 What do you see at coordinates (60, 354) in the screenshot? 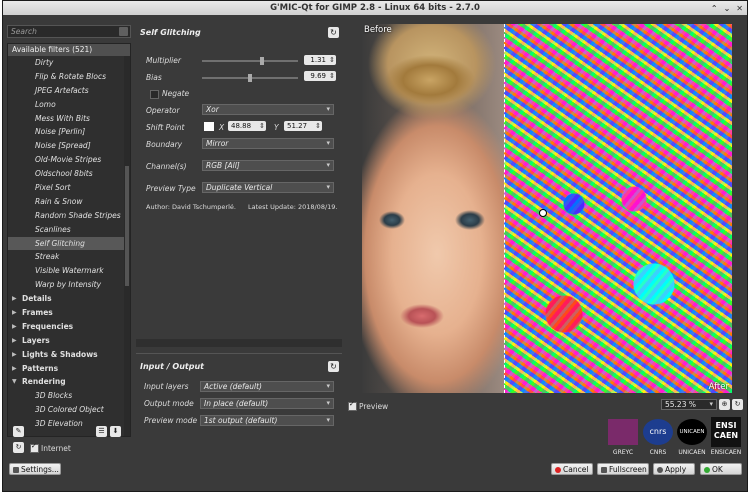
I see `category-label: Lights & Shadows` at bounding box center [60, 354].